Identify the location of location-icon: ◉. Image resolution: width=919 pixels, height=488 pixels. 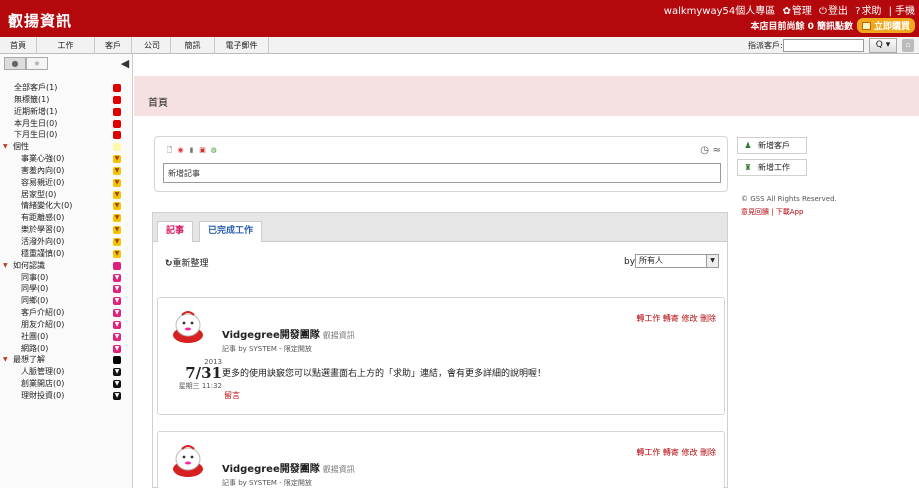
(180, 150).